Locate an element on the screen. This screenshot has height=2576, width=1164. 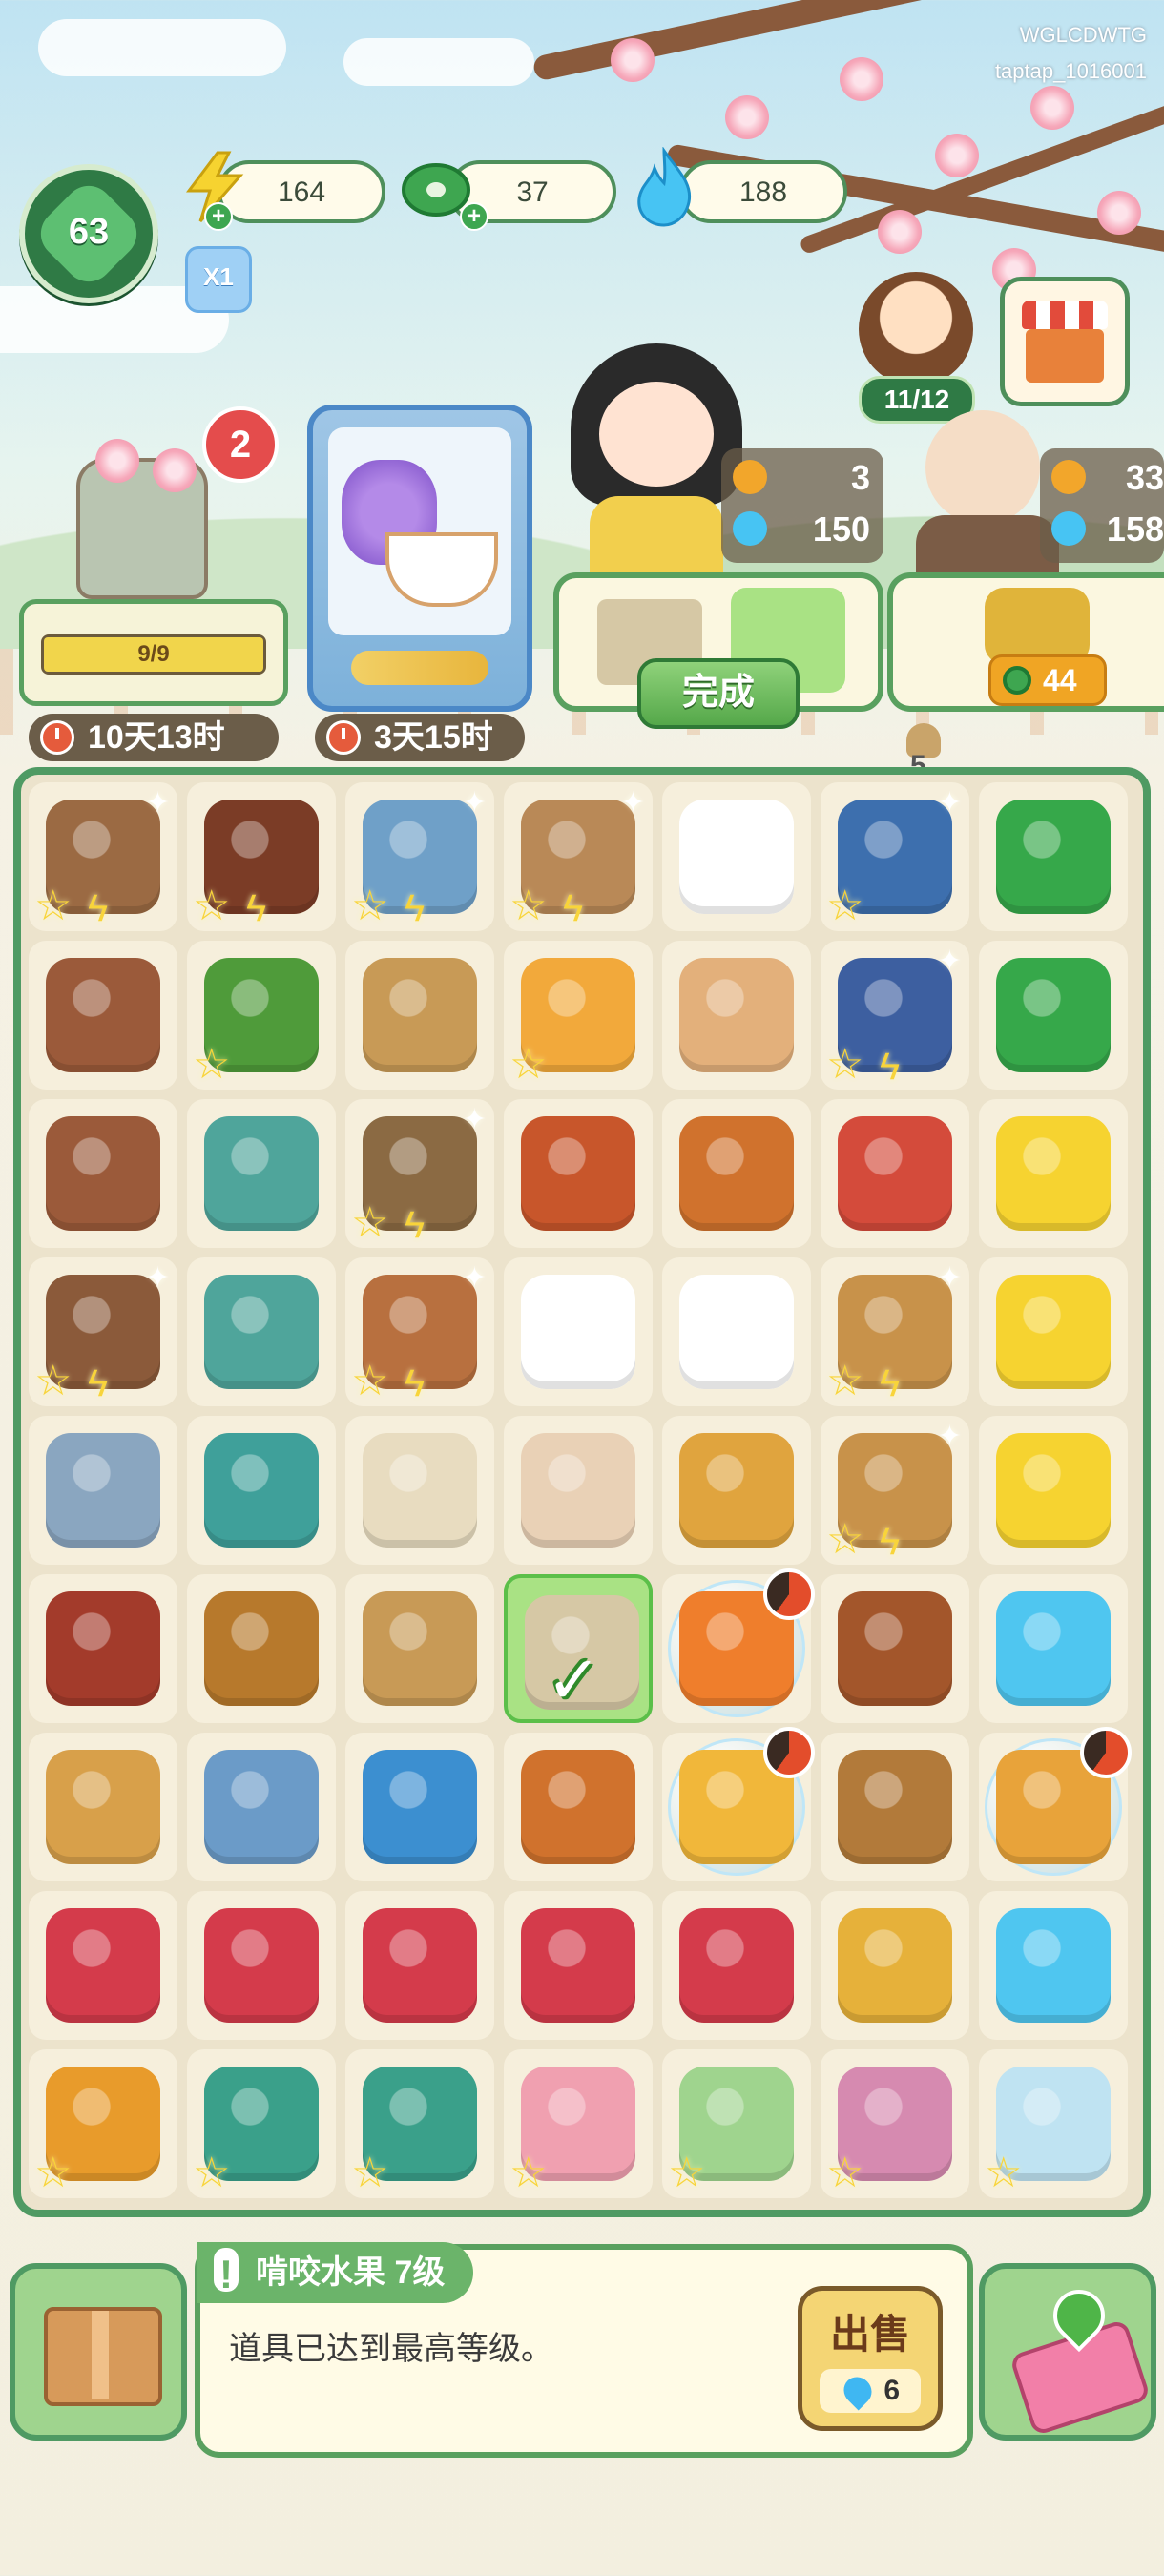
crate-icon is located at coordinates (103, 2356).